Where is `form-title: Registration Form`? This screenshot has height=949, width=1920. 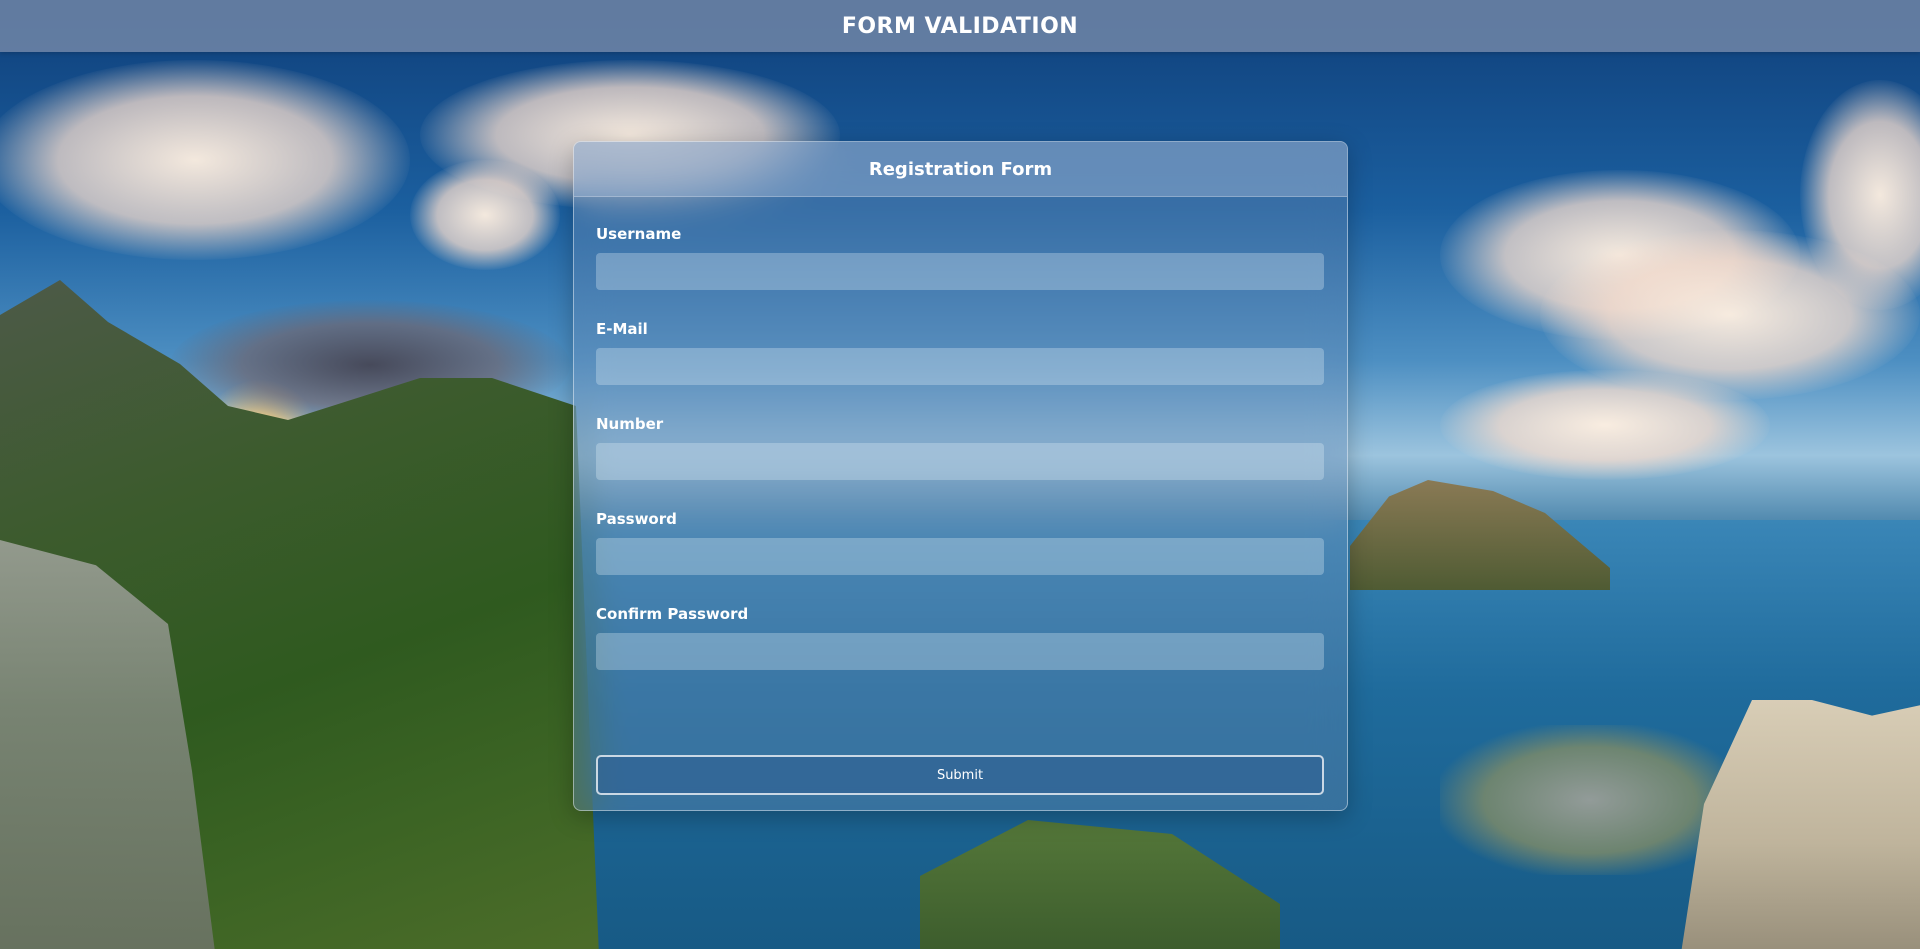 form-title: Registration Form is located at coordinates (960, 169).